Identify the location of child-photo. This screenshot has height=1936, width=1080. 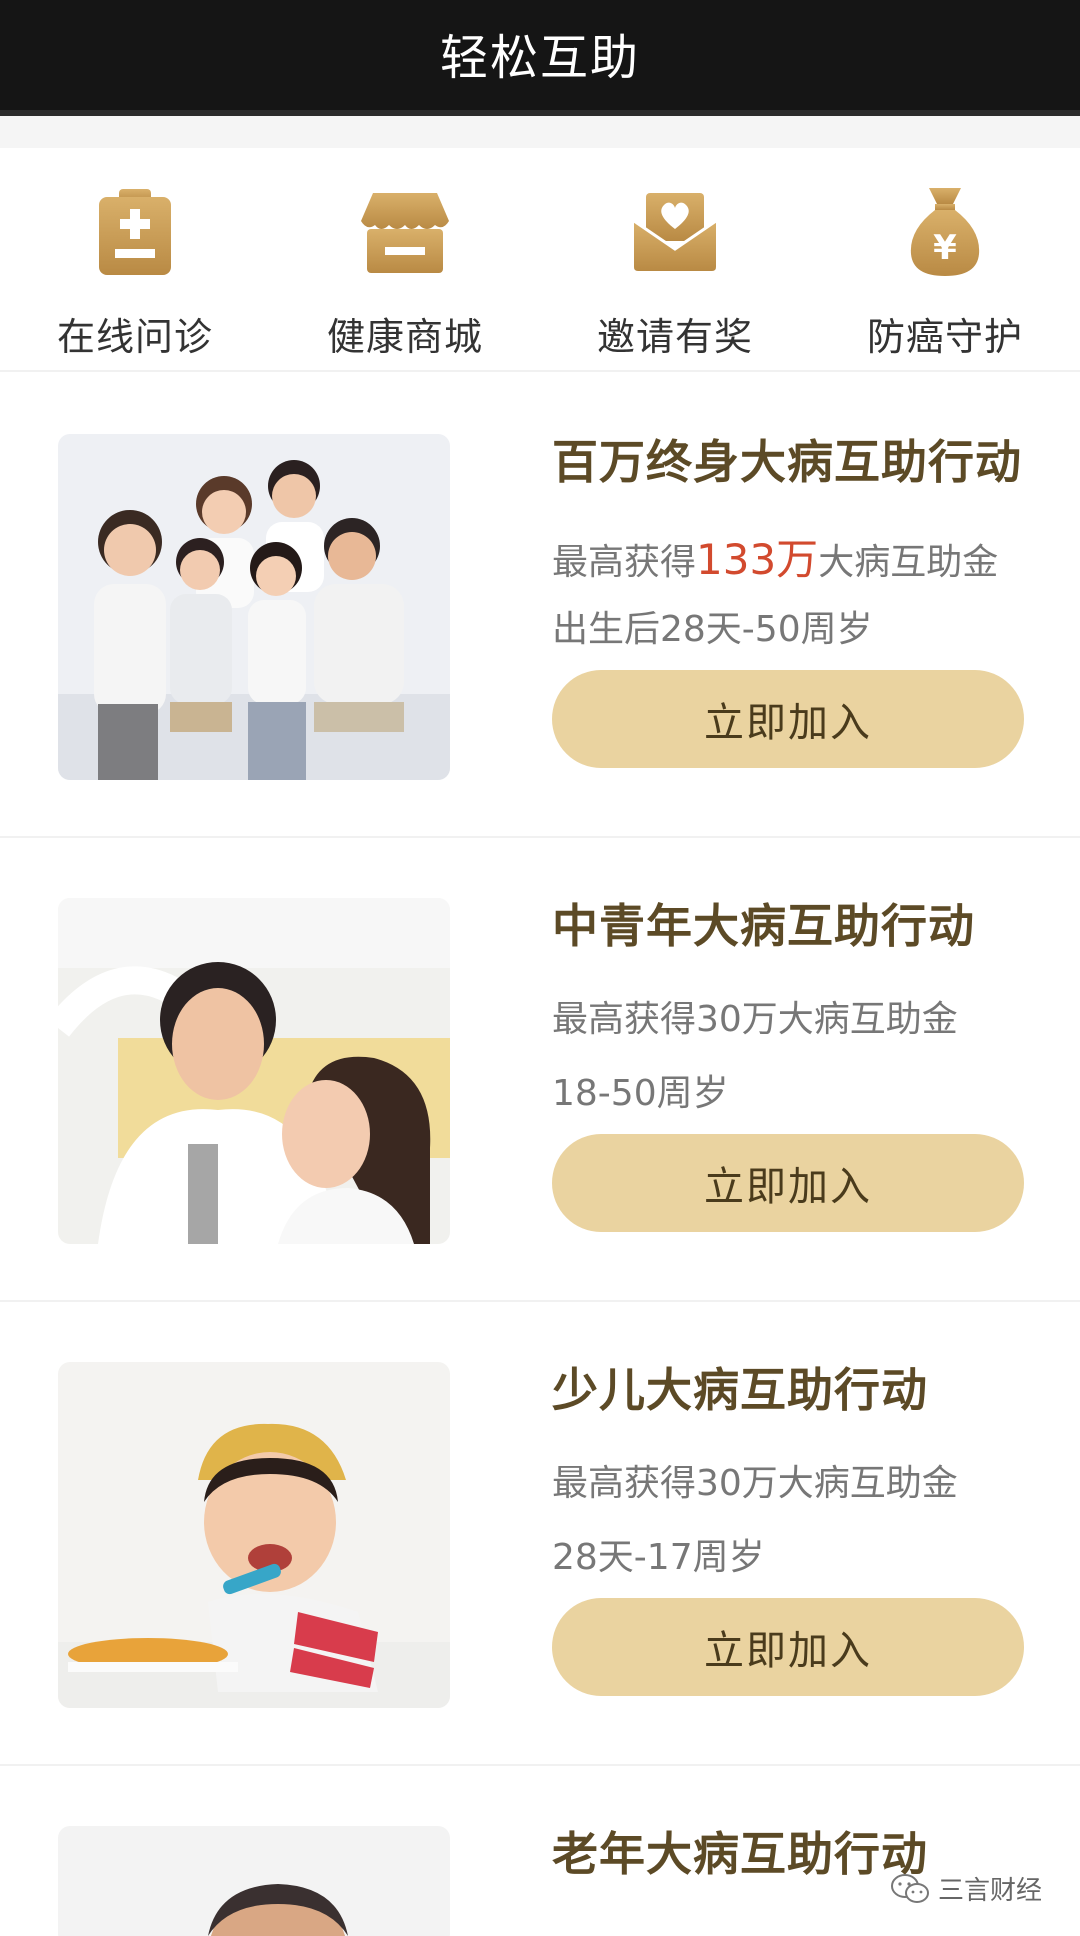
(254, 1535).